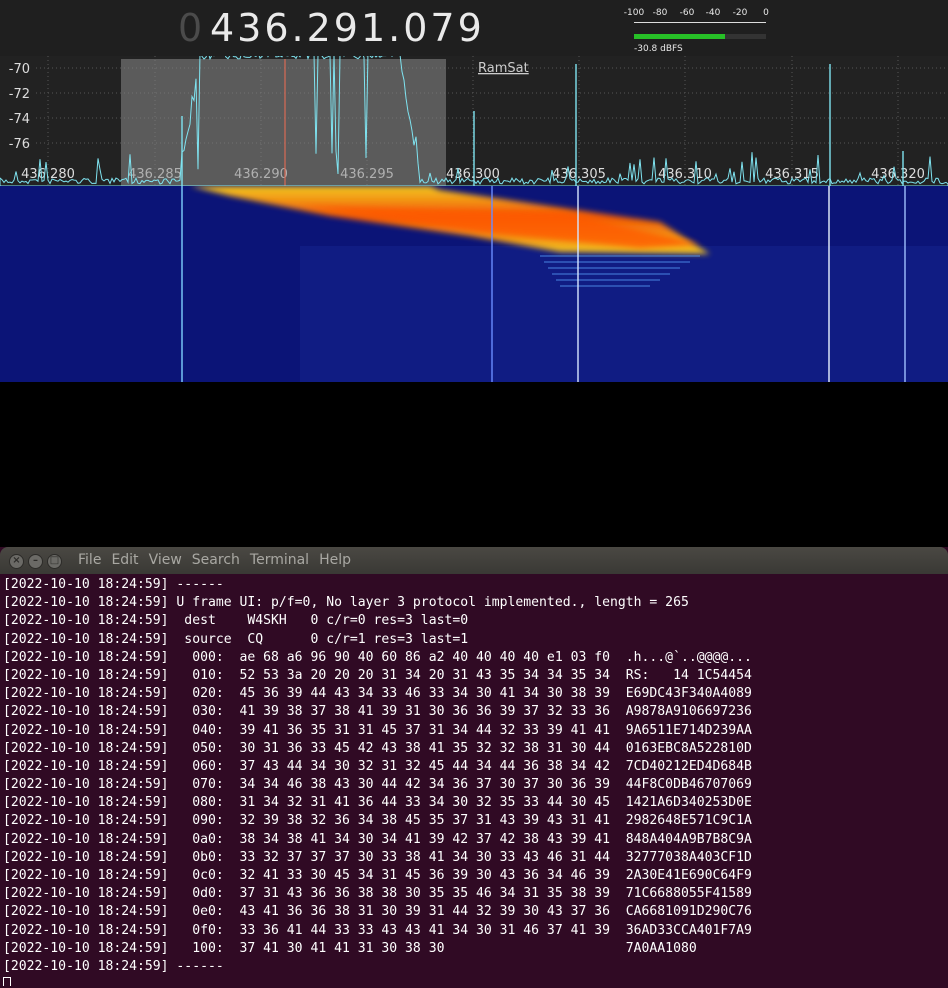 The height and width of the screenshot is (988, 948). I want to click on marker-label-ramsat: RamSat, so click(503, 68).